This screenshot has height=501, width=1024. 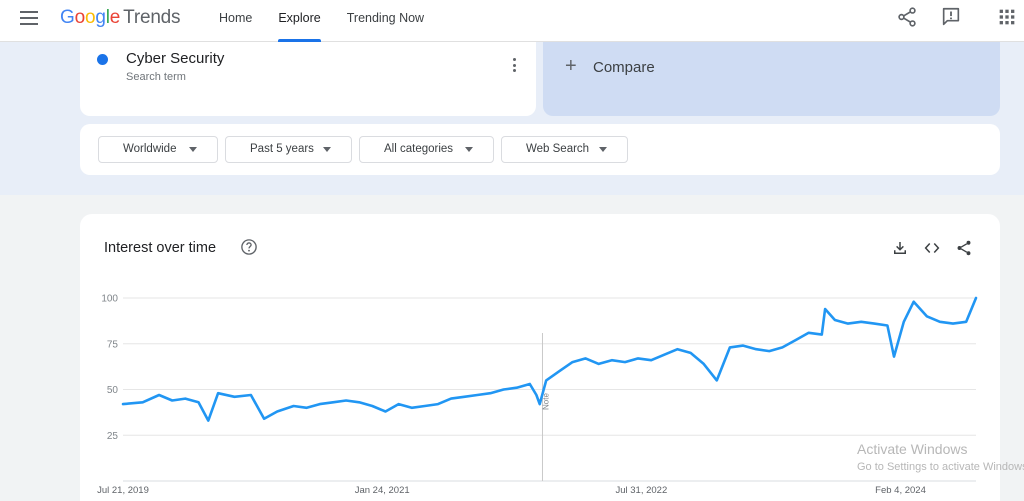 What do you see at coordinates (382, 490) in the screenshot?
I see `x-tick-label: Jan 24, 2021` at bounding box center [382, 490].